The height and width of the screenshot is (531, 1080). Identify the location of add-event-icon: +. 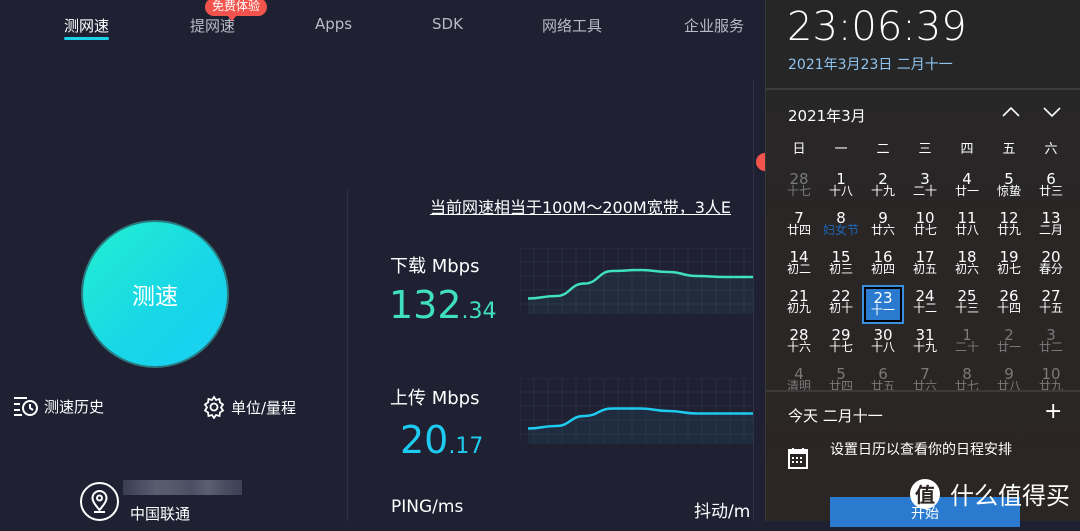
(1053, 412).